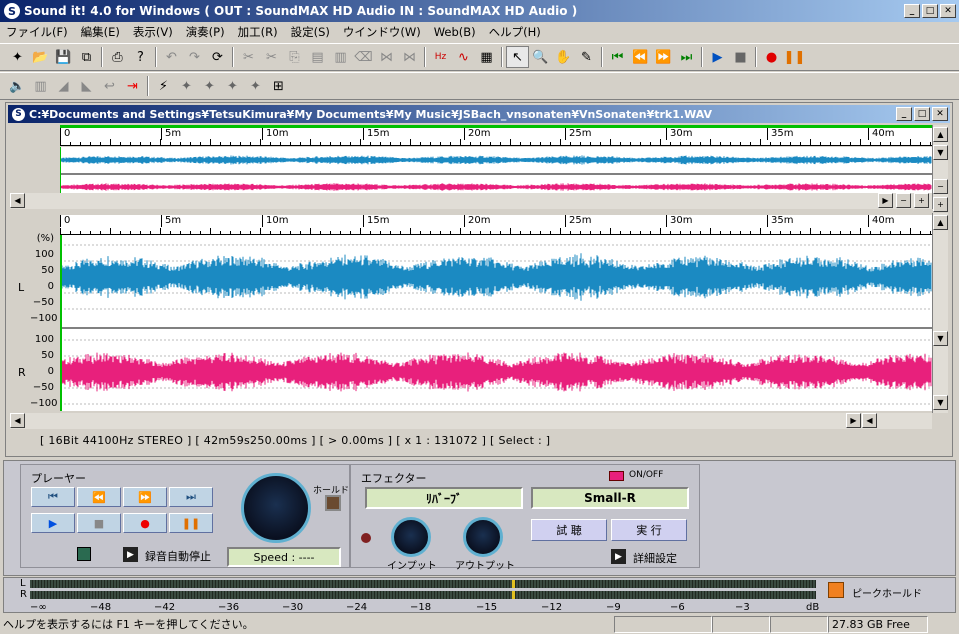  Describe the element at coordinates (63, 86) in the screenshot. I see `fade-in-icon: ◢` at that location.